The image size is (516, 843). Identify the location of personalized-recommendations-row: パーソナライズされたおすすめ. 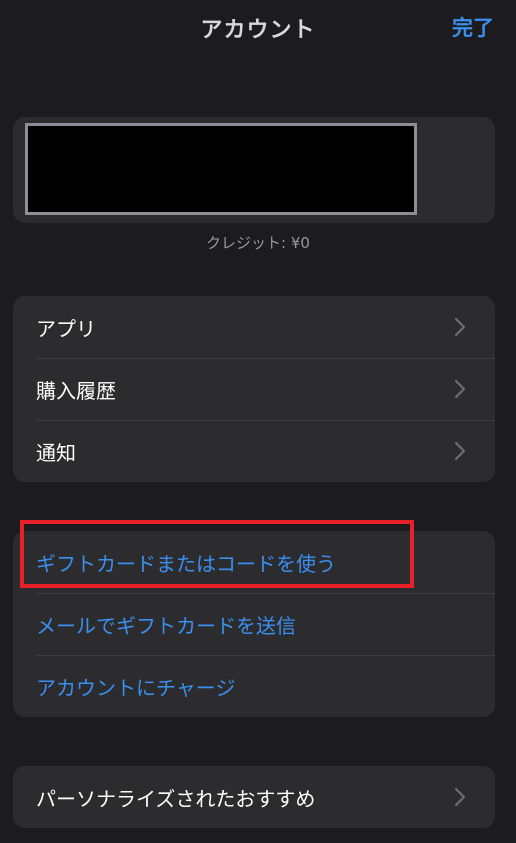
(254, 797).